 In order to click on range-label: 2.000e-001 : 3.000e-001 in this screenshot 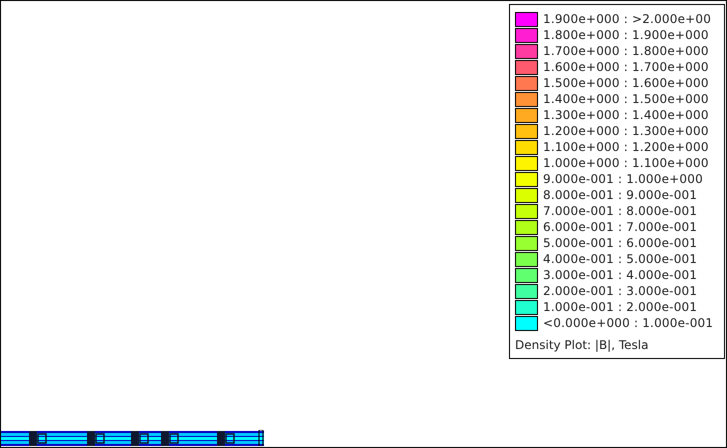, I will do `click(620, 291)`.